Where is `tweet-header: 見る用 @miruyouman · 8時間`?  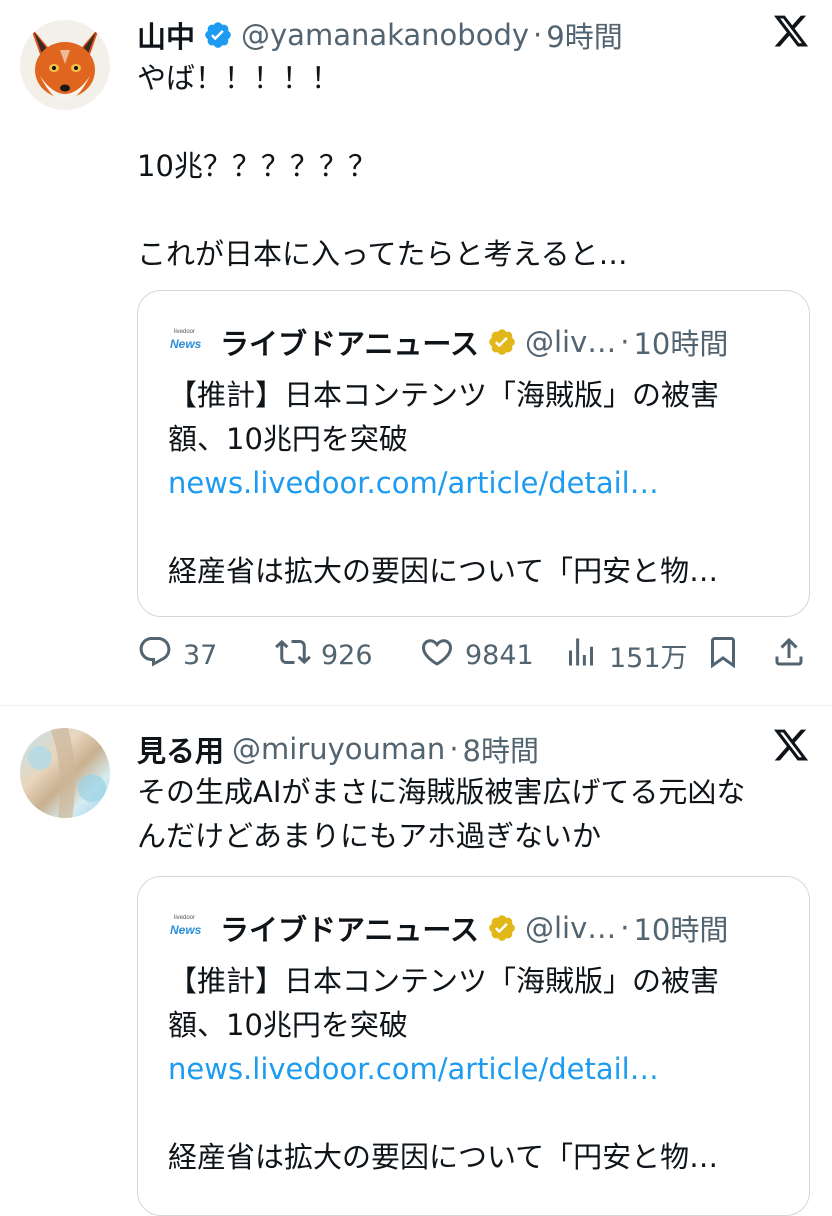
tweet-header: 見る用 @miruyouman · 8時間 is located at coordinates (444, 749).